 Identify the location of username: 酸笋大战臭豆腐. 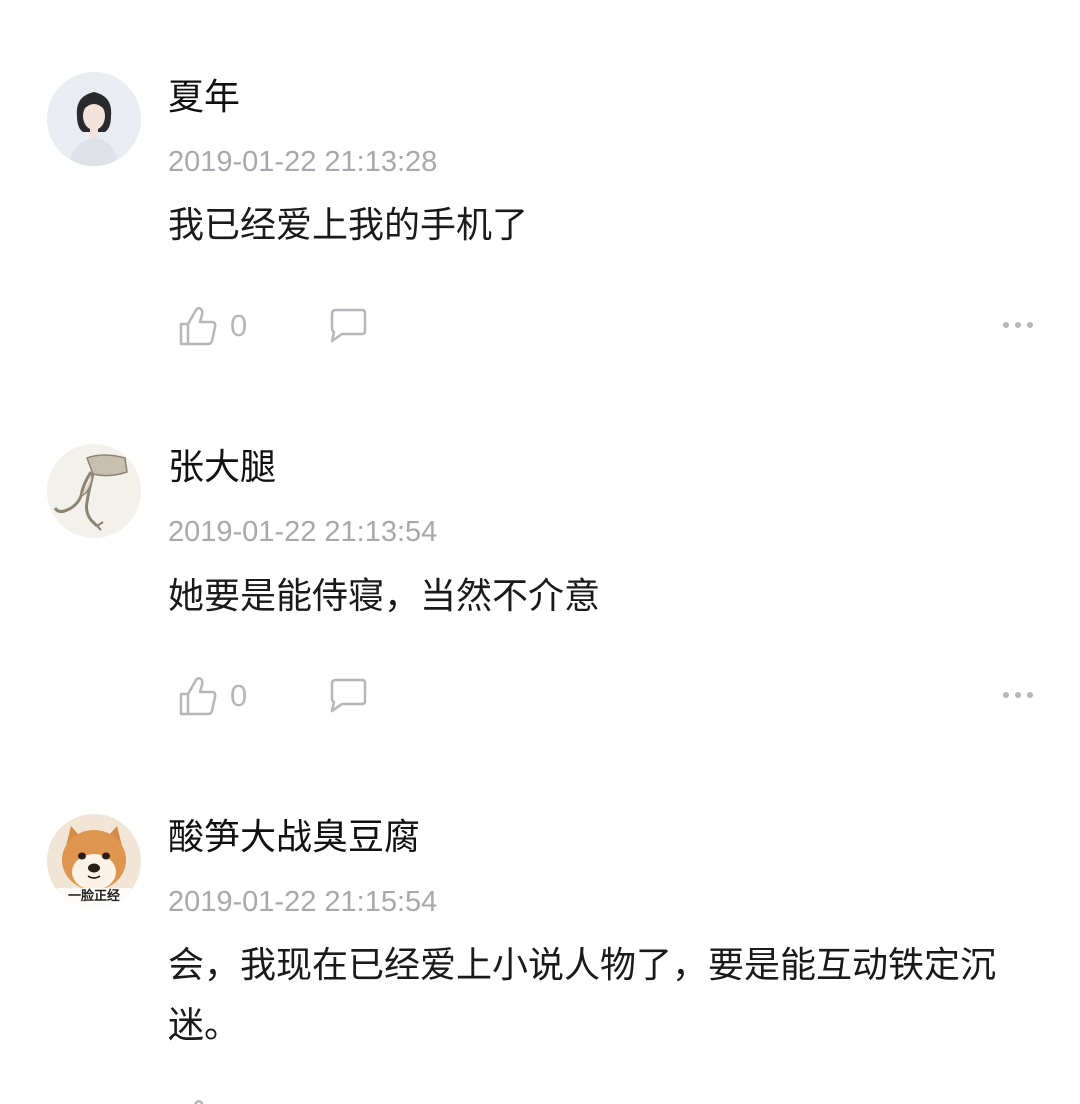
(294, 838).